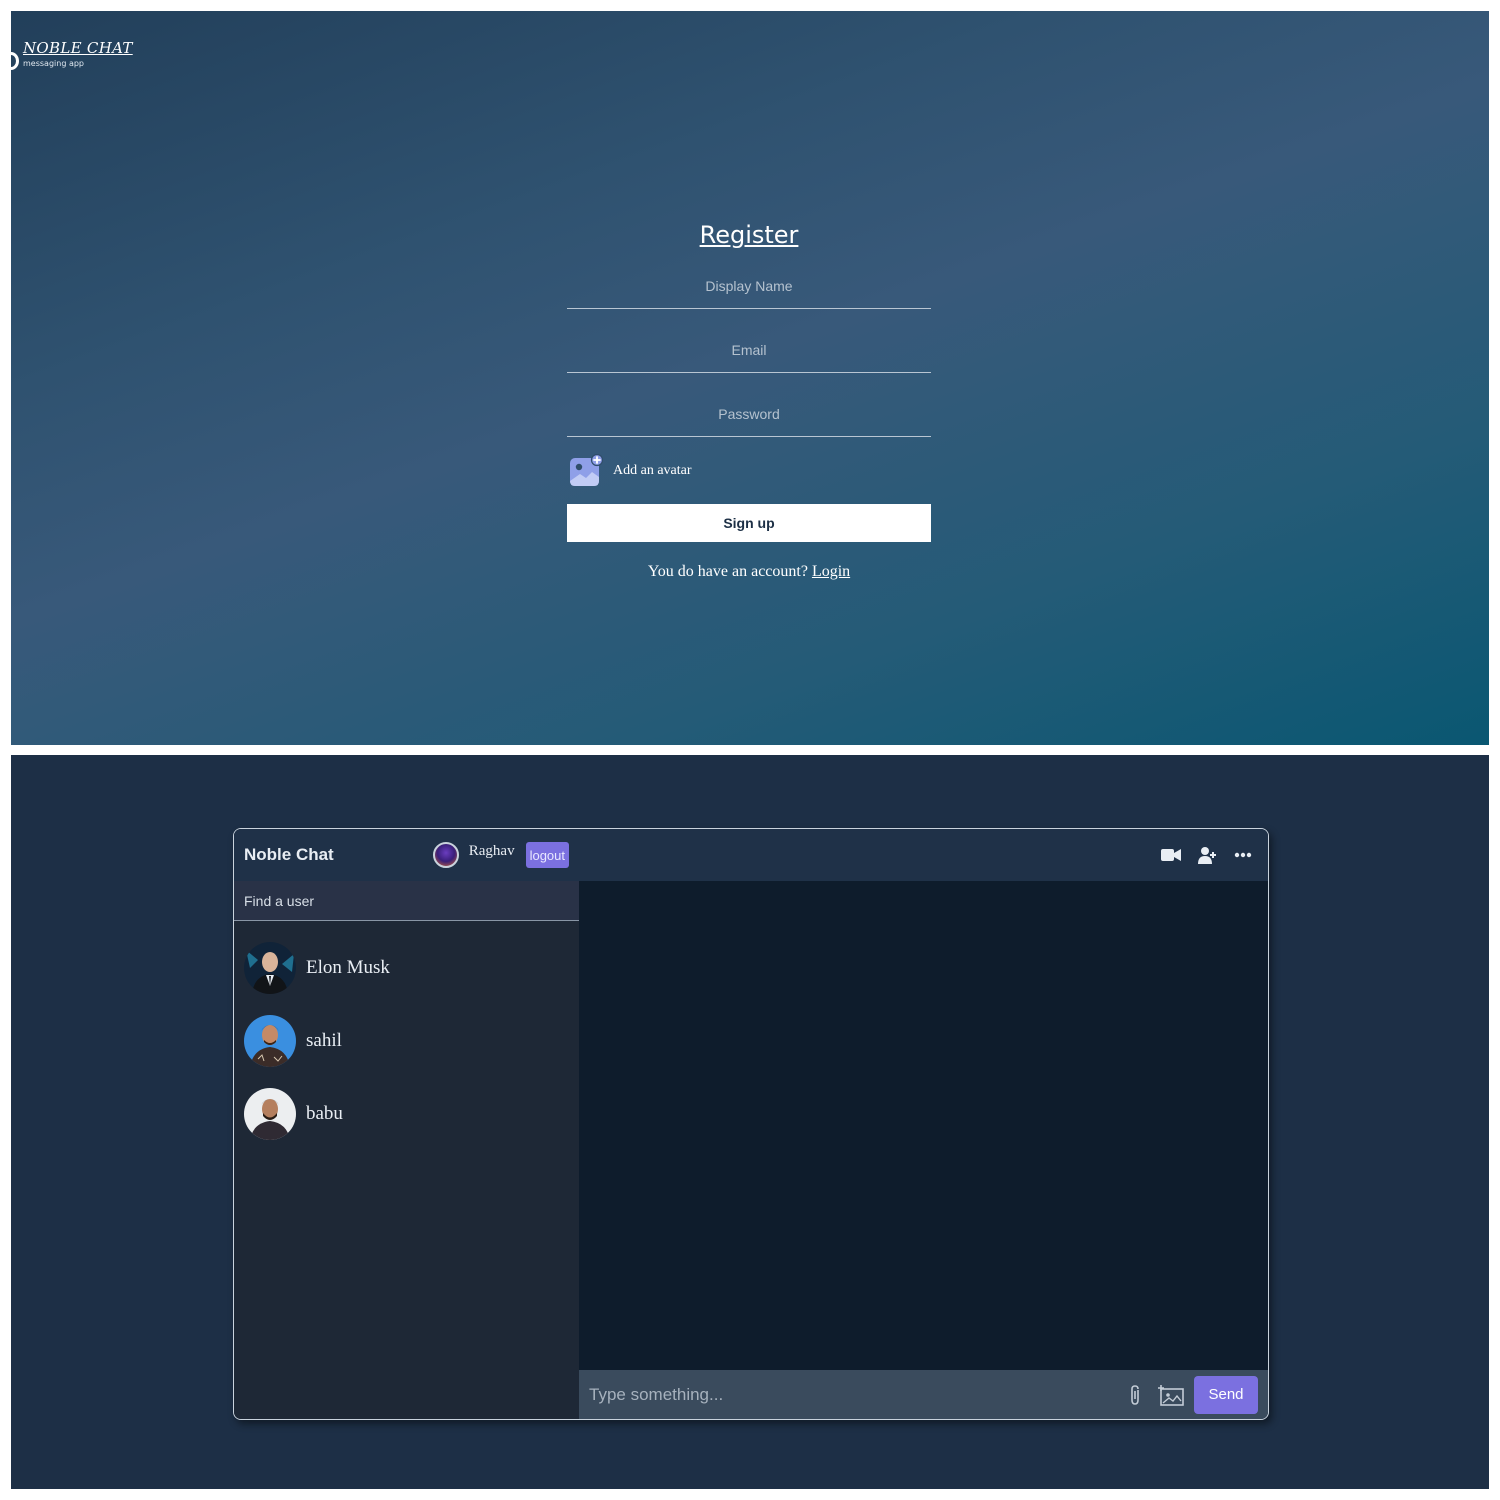 The width and height of the screenshot is (1500, 1500). What do you see at coordinates (491, 850) in the screenshot?
I see `current-user-name: Raghav` at bounding box center [491, 850].